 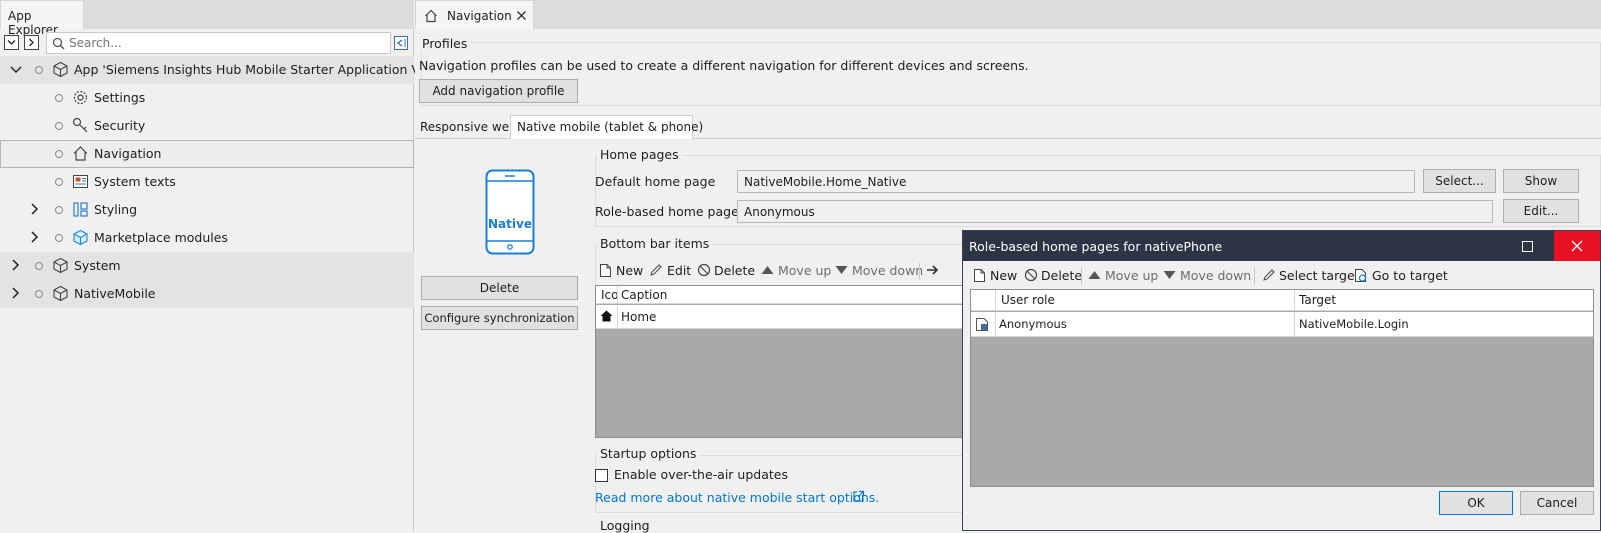 I want to click on search-icon, so click(x=58, y=43).